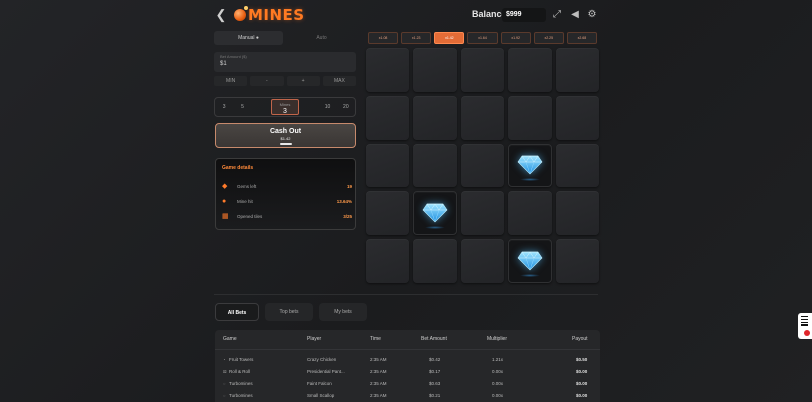 This screenshot has width=812, height=402. I want to click on mines-count-value: 3, so click(285, 111).